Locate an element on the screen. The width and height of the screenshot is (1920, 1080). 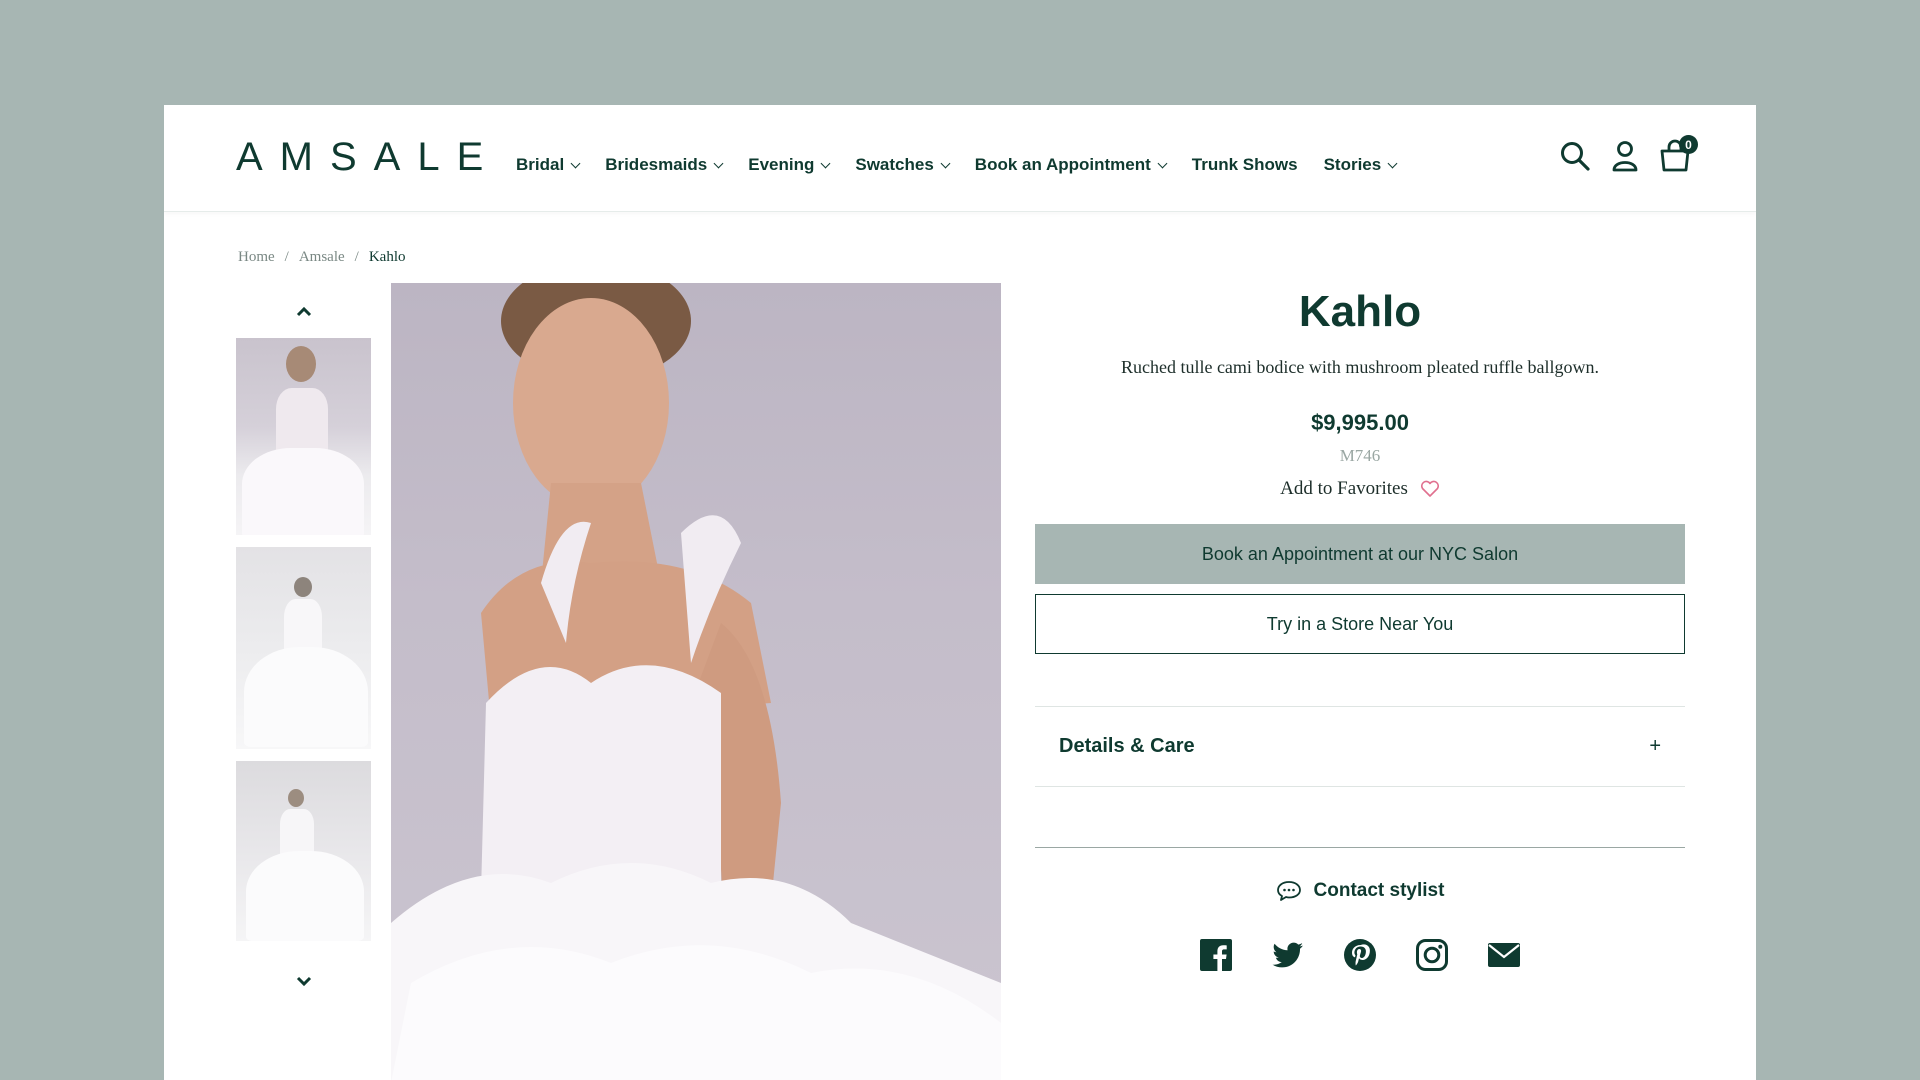
accordion-label: Details & Care is located at coordinates (1127, 746).